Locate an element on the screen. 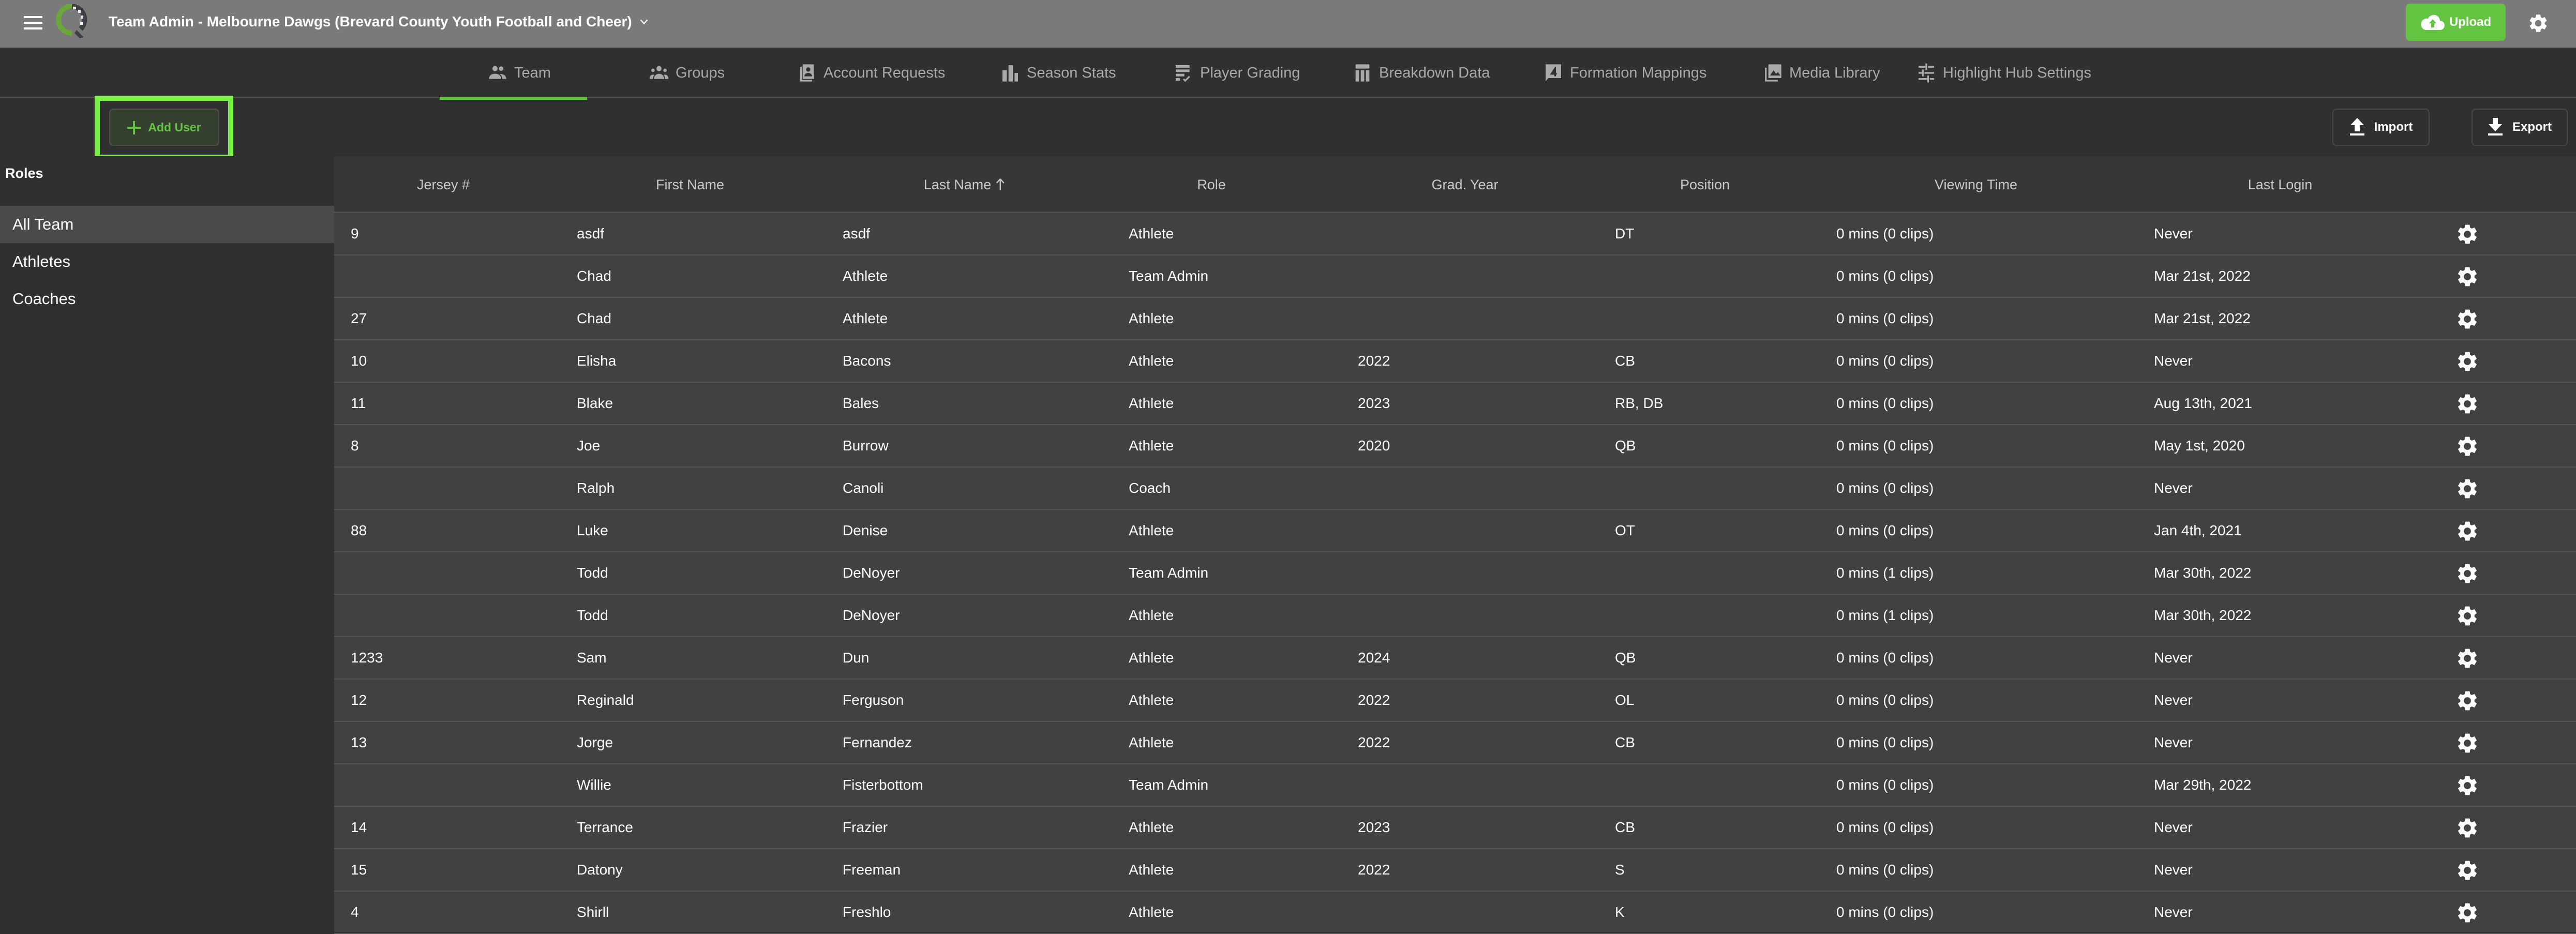 This screenshot has height=934, width=2576. cell-jersey: 14 is located at coordinates (359, 827).